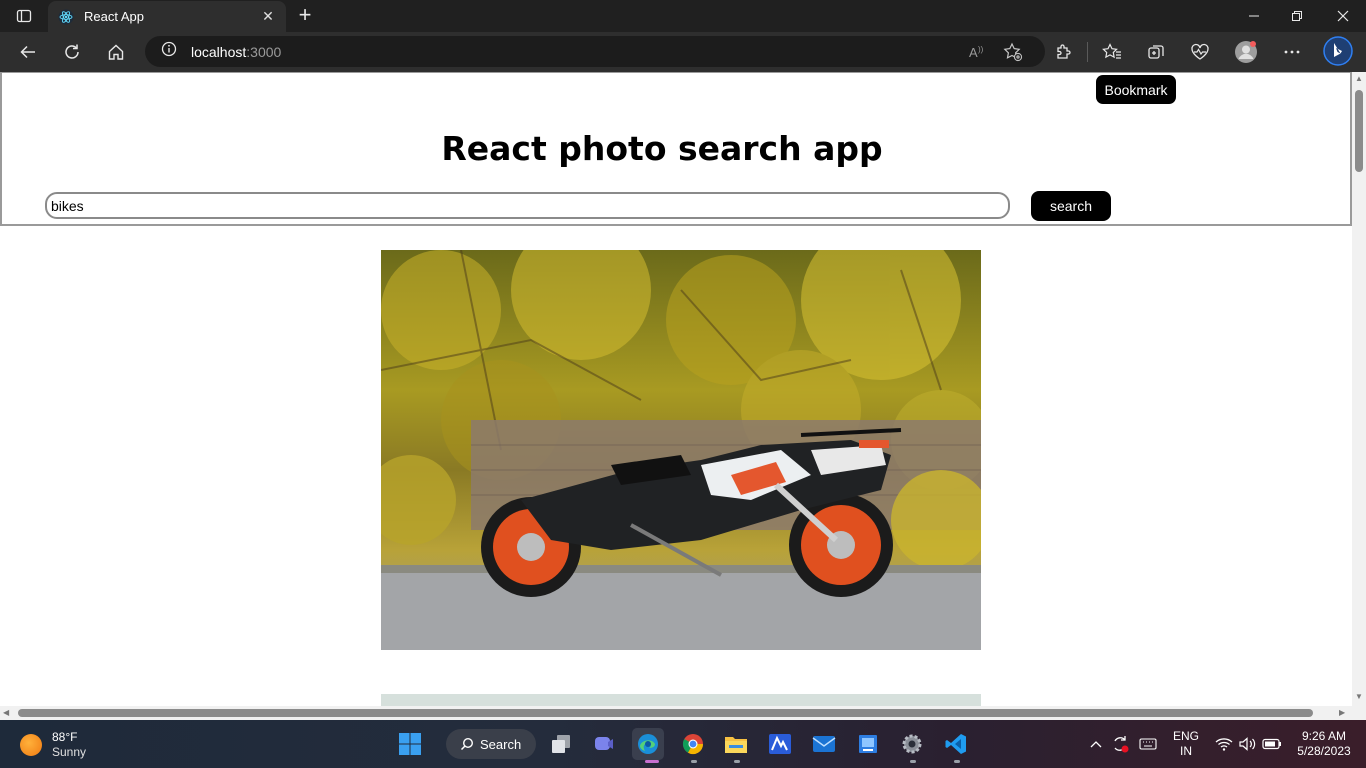 The height and width of the screenshot is (768, 1366). What do you see at coordinates (1297, 16) in the screenshot?
I see `restore-icon` at bounding box center [1297, 16].